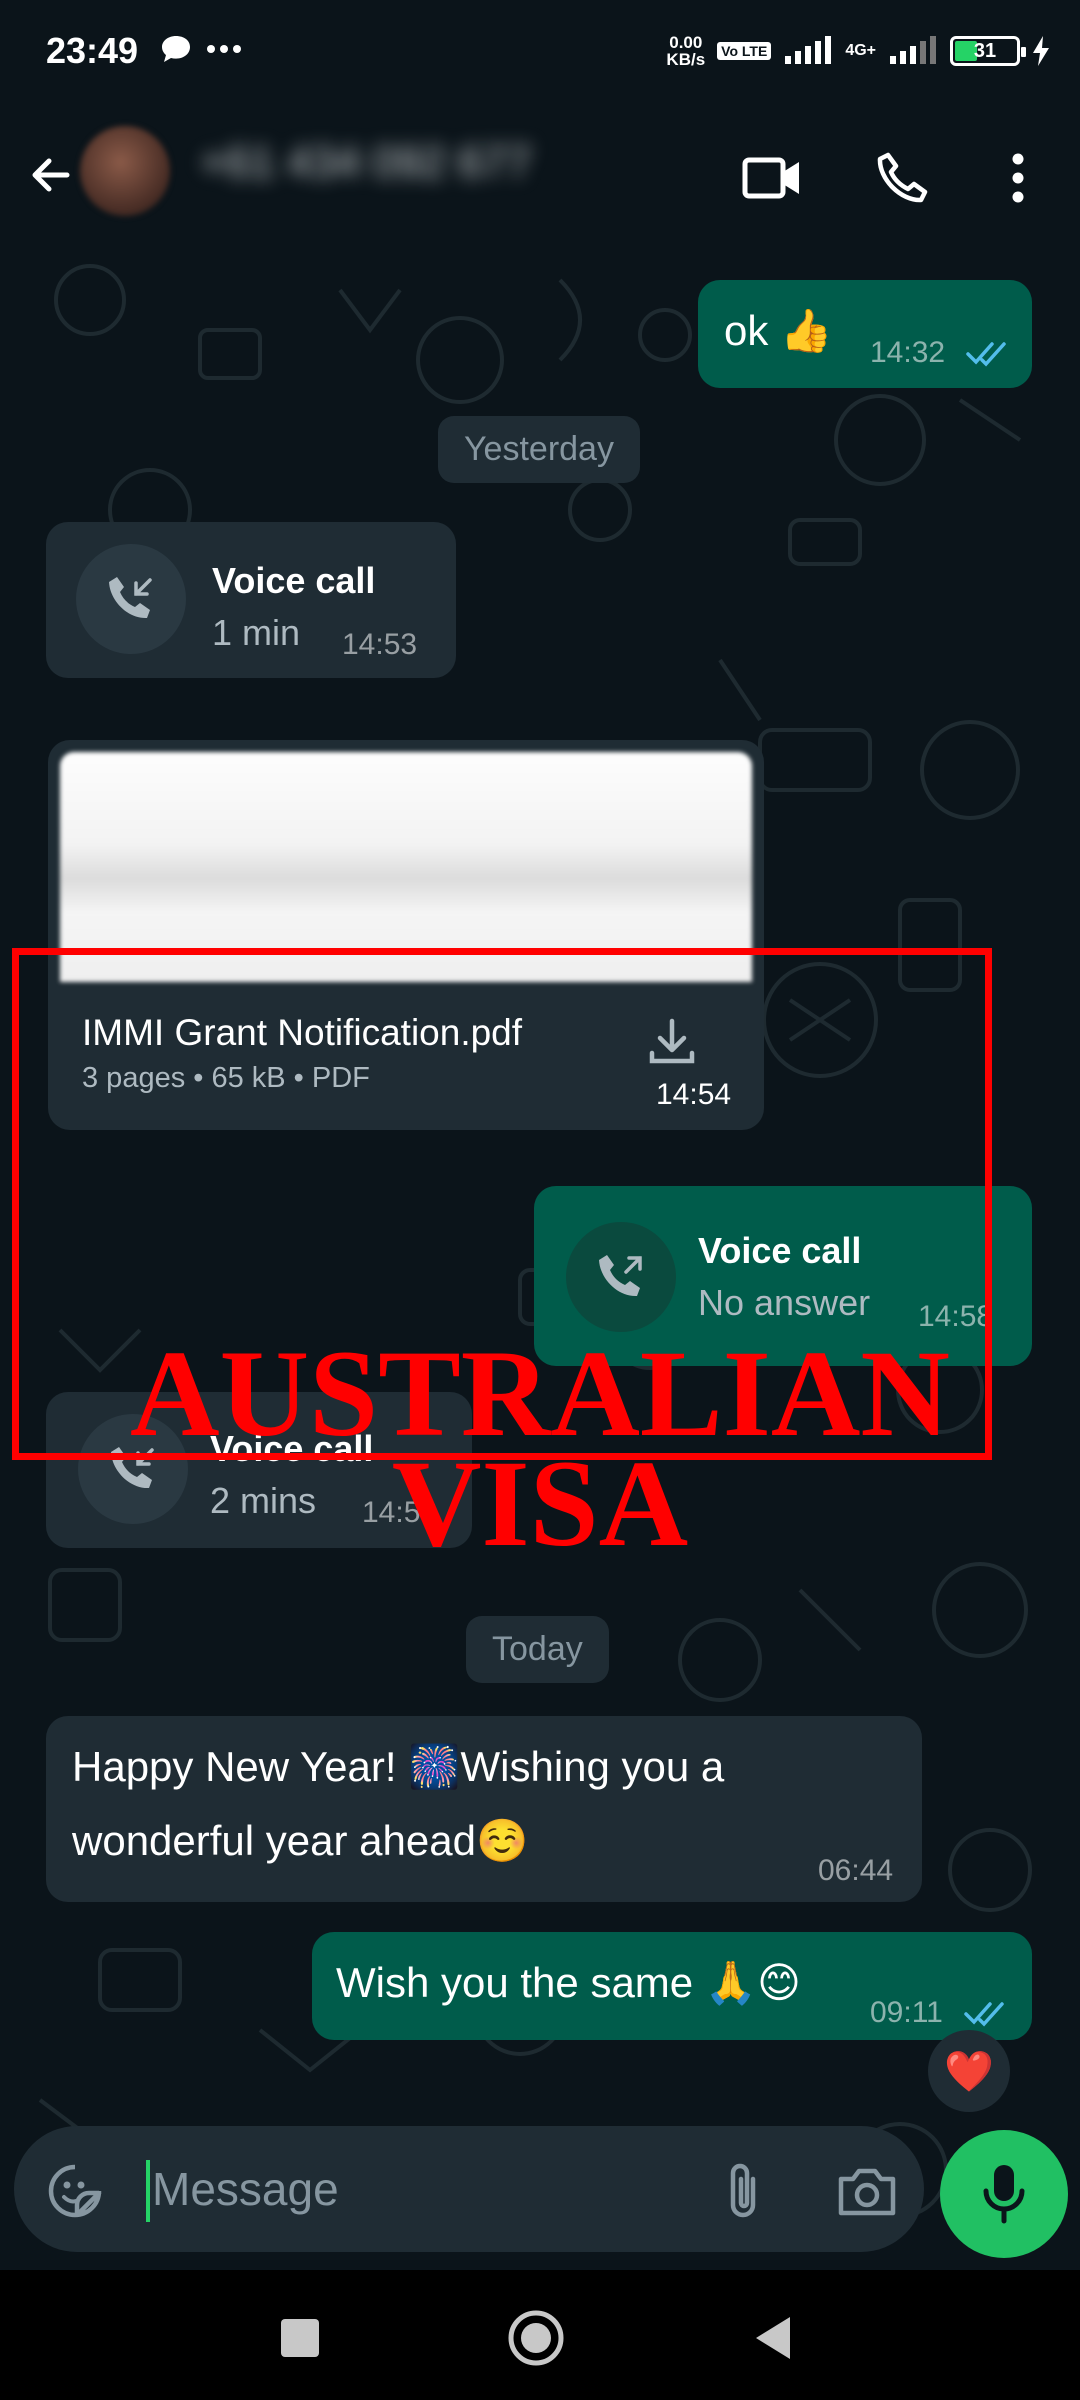 This screenshot has height=2400, width=1080. I want to click on video-call-button, so click(772, 178).